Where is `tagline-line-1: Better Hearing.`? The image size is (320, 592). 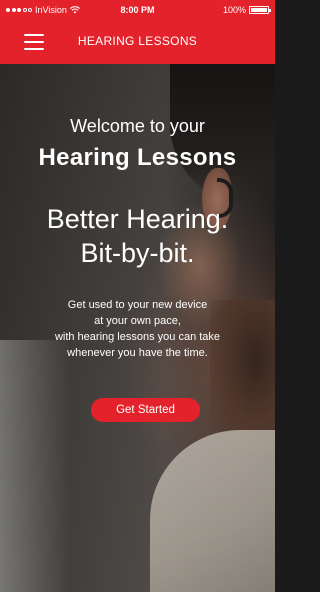
tagline-line-1: Better Hearing. is located at coordinates (137, 219).